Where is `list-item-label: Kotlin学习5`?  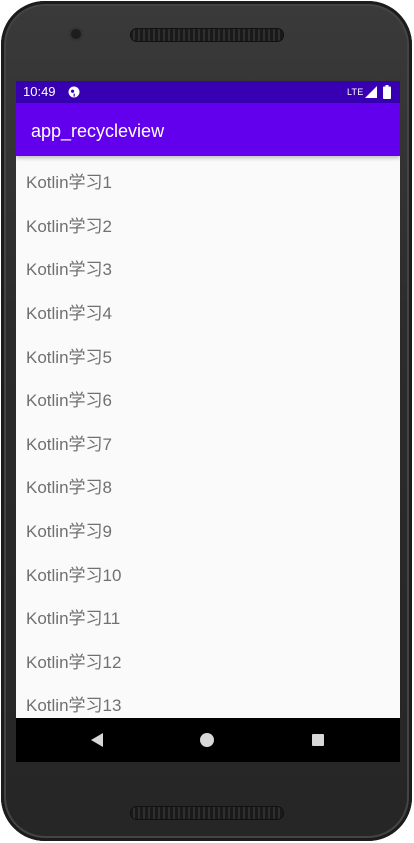
list-item-label: Kotlin学习5 is located at coordinates (69, 357).